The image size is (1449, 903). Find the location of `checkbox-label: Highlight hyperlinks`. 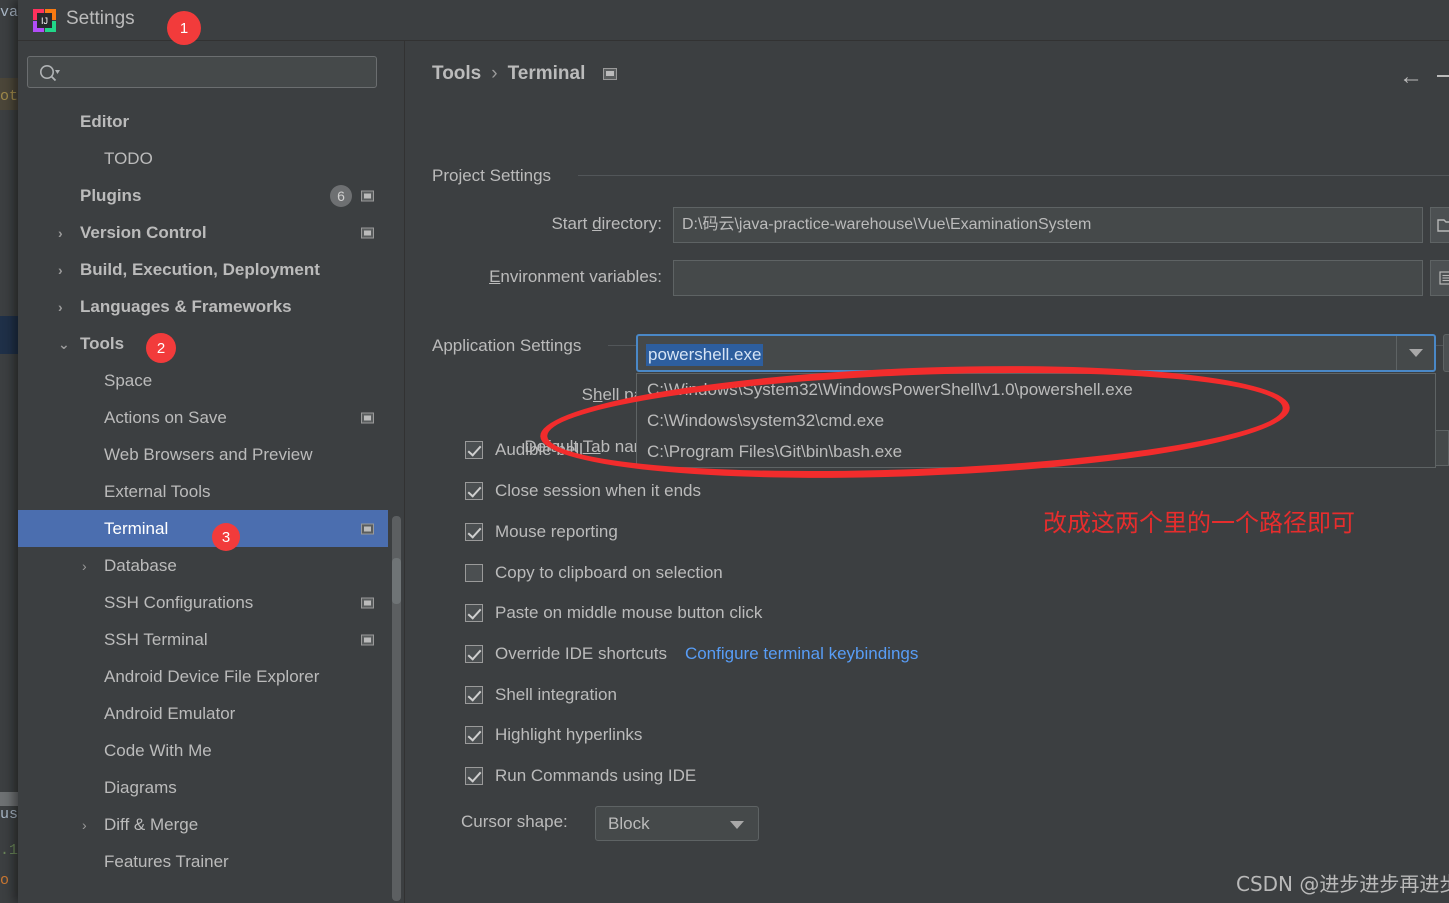

checkbox-label: Highlight hyperlinks is located at coordinates (569, 734).